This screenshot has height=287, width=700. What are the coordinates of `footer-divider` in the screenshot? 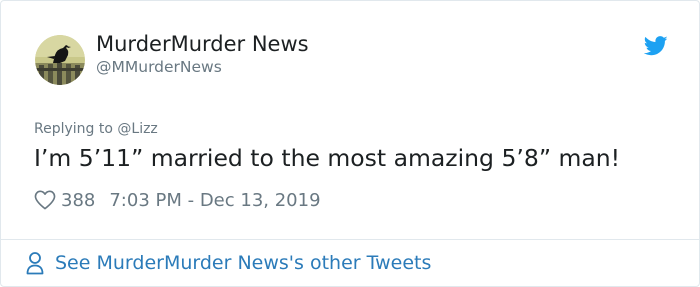 It's located at (350, 239).